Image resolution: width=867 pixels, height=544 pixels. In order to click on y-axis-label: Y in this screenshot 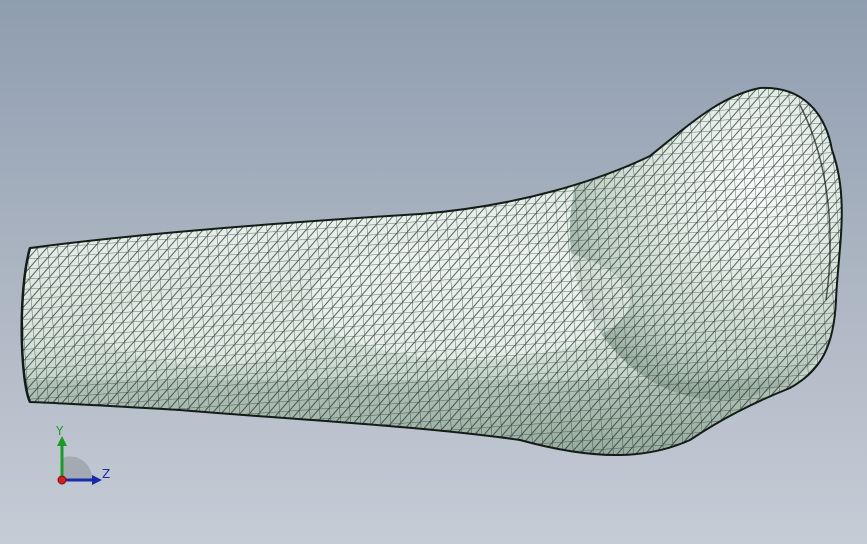, I will do `click(60, 431)`.